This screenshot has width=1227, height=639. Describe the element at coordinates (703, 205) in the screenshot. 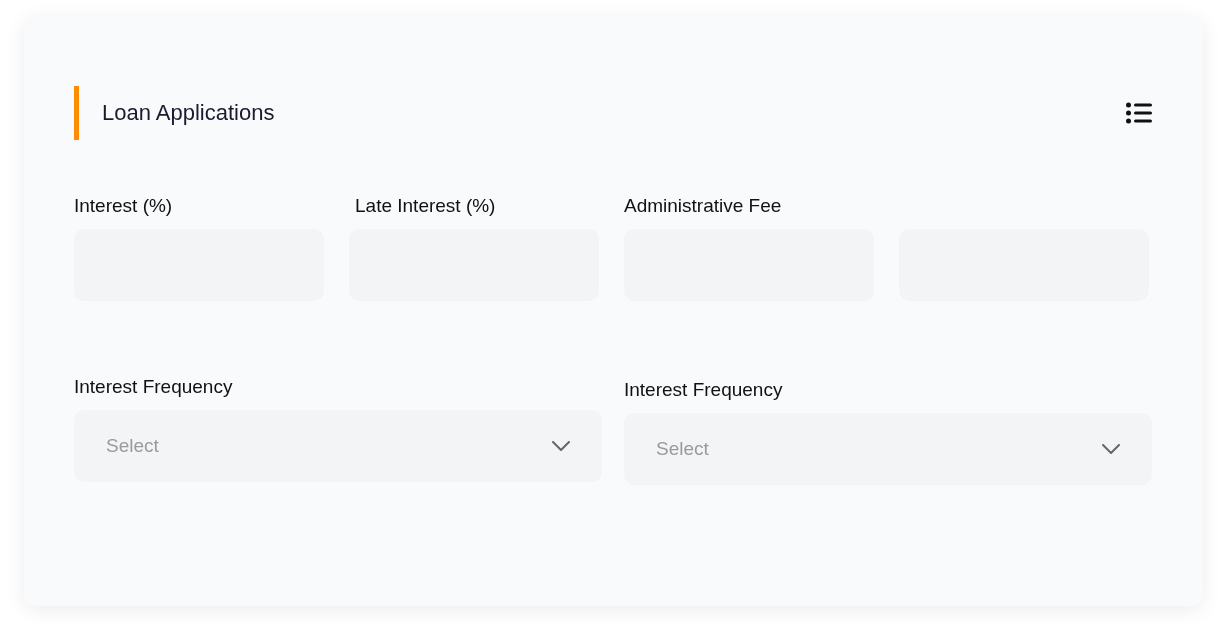

I see `field-label: Administrative Fee` at that location.